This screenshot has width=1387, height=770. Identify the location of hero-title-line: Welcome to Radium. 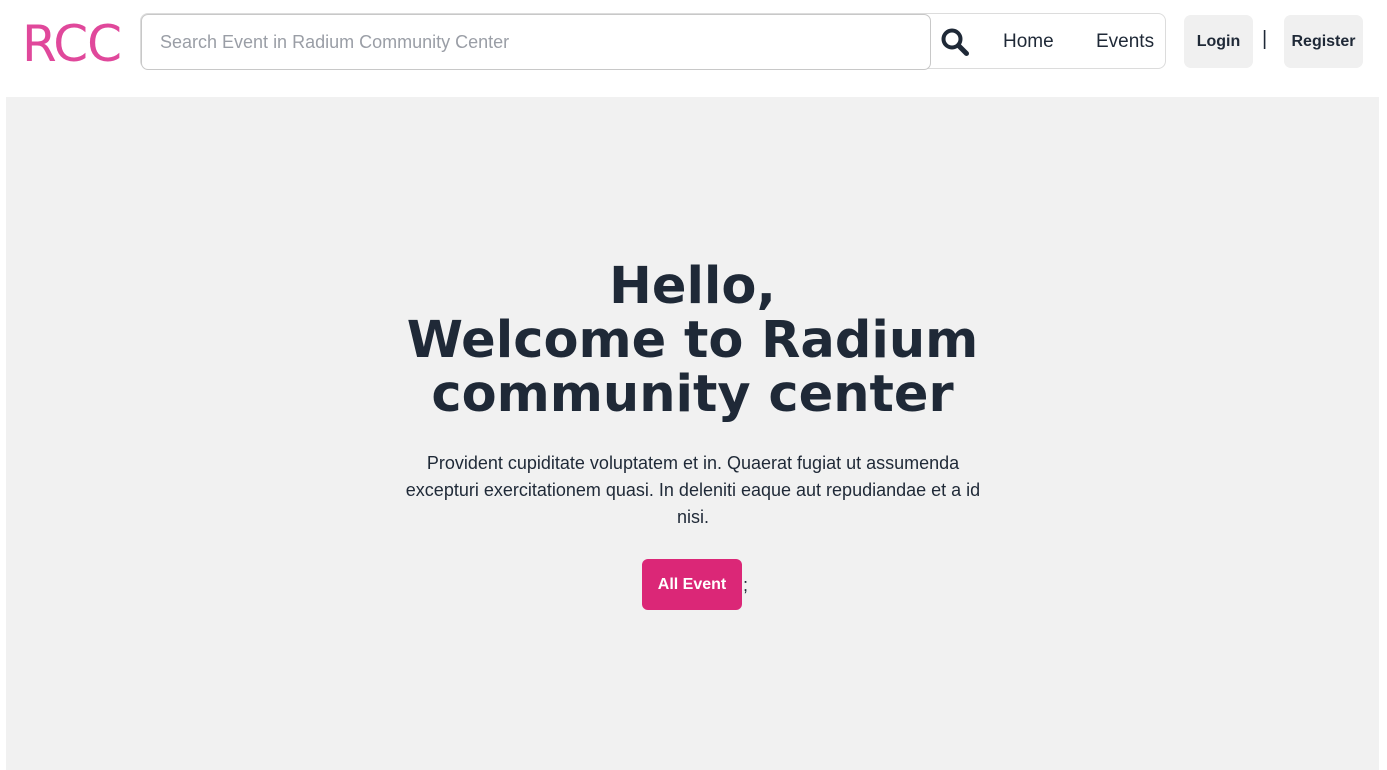
(692, 340).